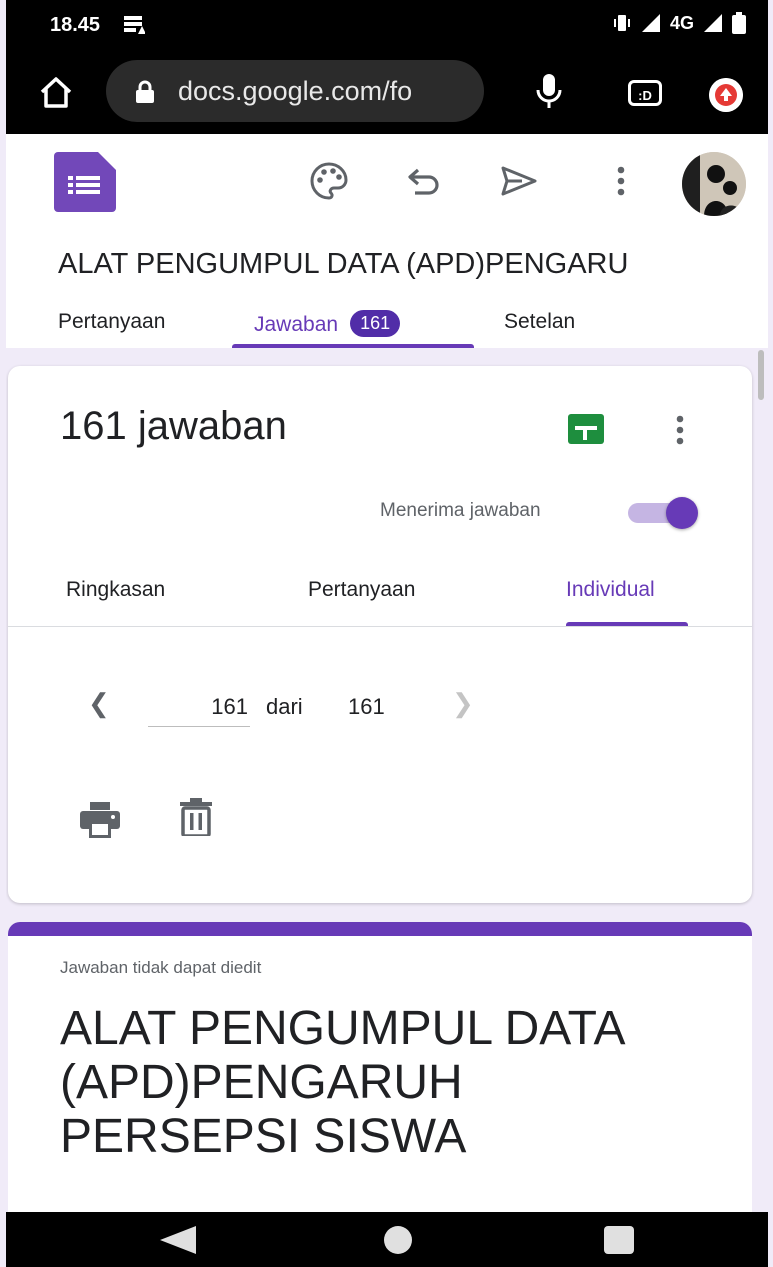 This screenshot has height=1267, width=773. I want to click on storage-warning-icon, so click(134, 25).